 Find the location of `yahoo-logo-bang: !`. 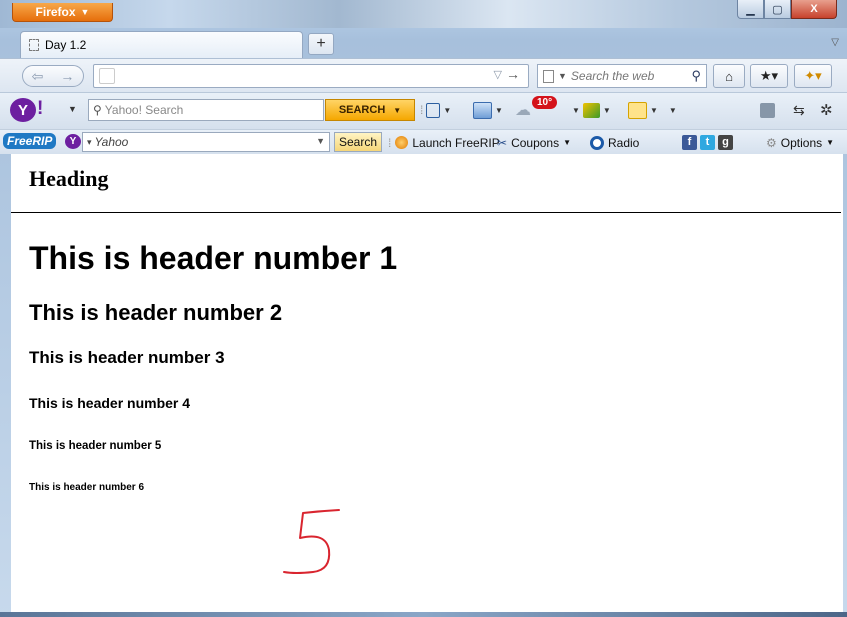

yahoo-logo-bang: ! is located at coordinates (40, 108).